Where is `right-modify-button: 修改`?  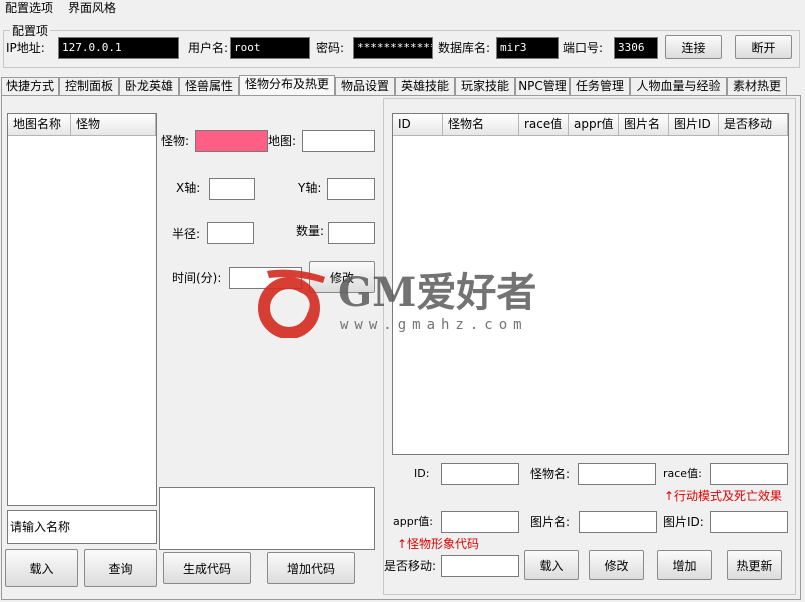 right-modify-button: 修改 is located at coordinates (616, 565).